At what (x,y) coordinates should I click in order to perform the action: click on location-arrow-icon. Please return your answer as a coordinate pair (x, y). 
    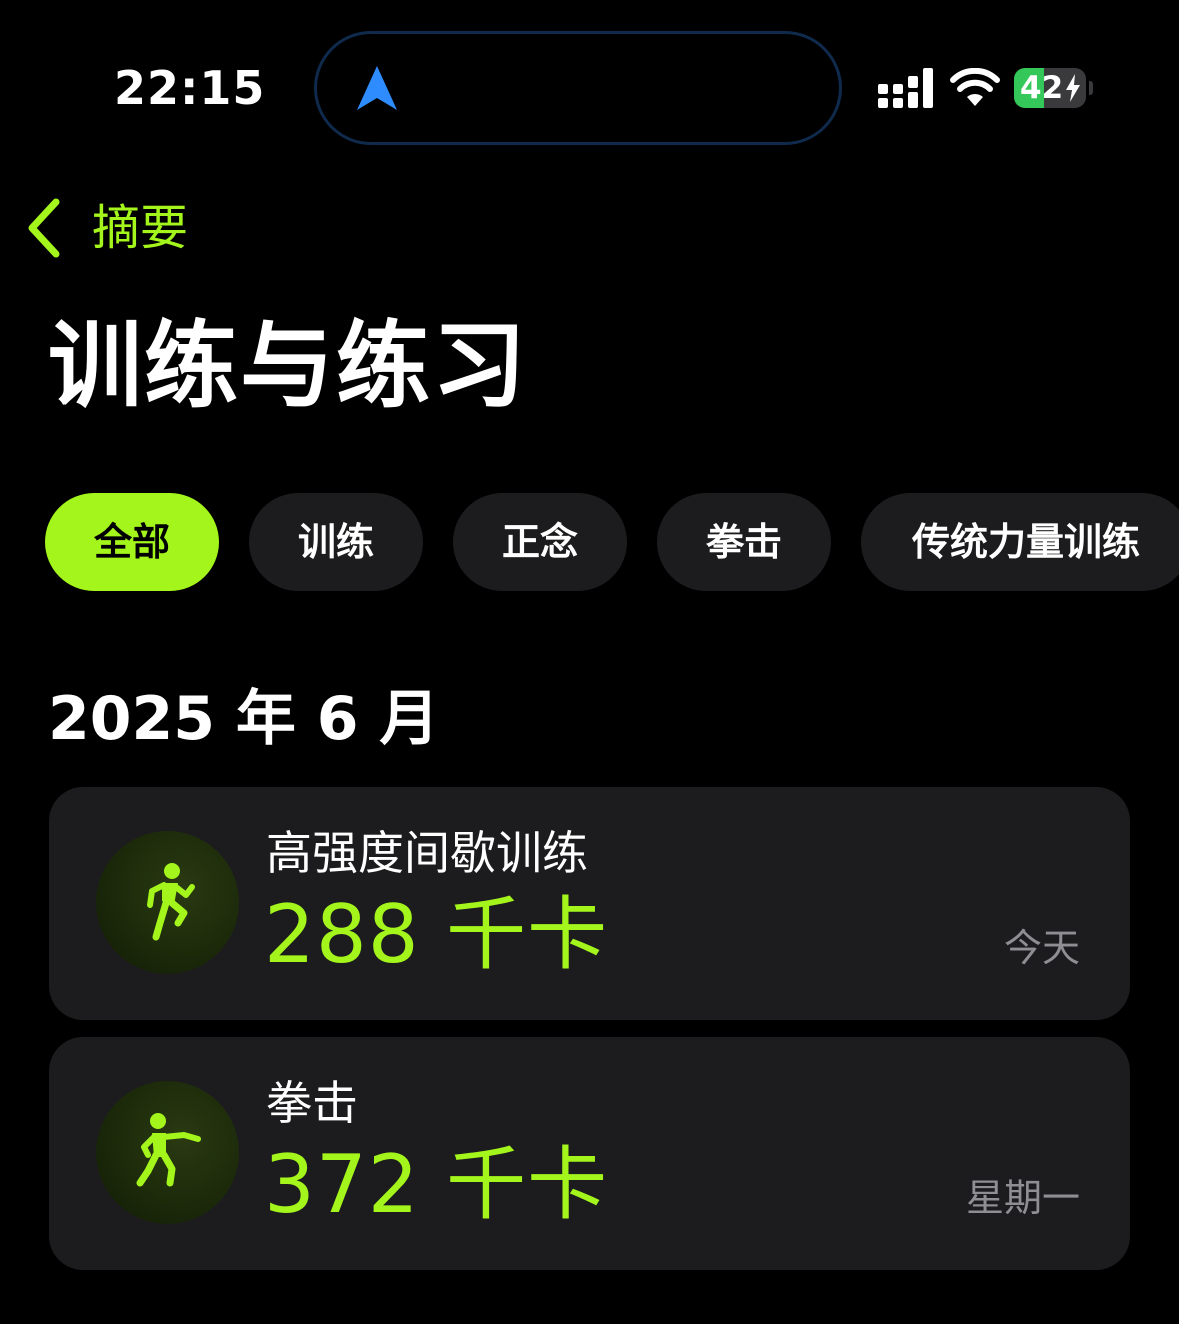
    Looking at the image, I should click on (377, 88).